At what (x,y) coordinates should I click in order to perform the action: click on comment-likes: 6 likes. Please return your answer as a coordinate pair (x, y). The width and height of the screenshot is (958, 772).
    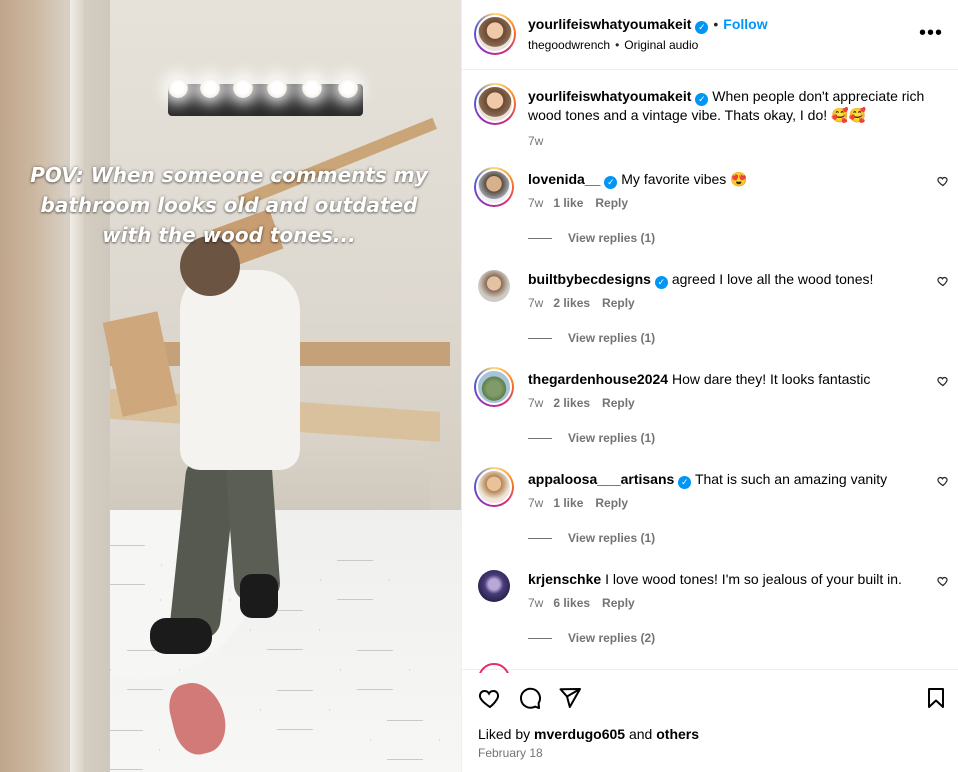
    Looking at the image, I should click on (571, 603).